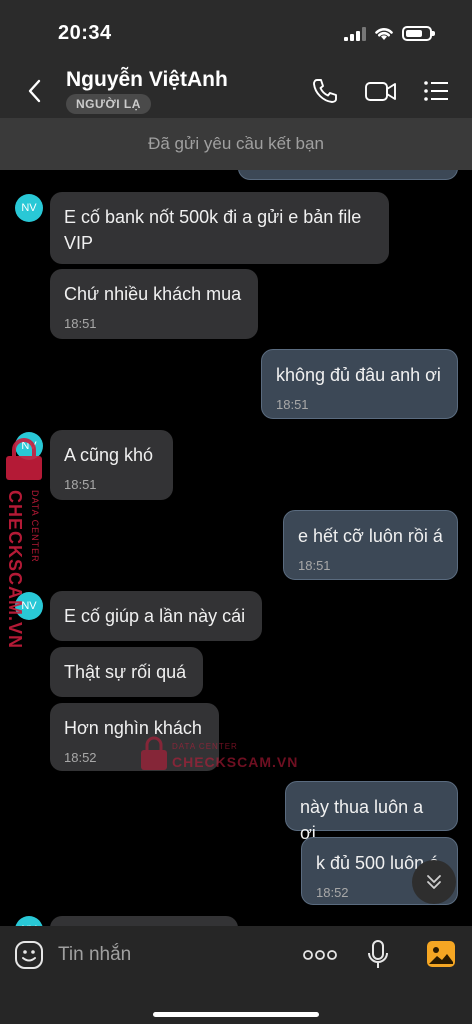 This screenshot has width=472, height=1024. What do you see at coordinates (147, 80) in the screenshot?
I see `contact-name: Nguyễn ViệtAnh` at bounding box center [147, 80].